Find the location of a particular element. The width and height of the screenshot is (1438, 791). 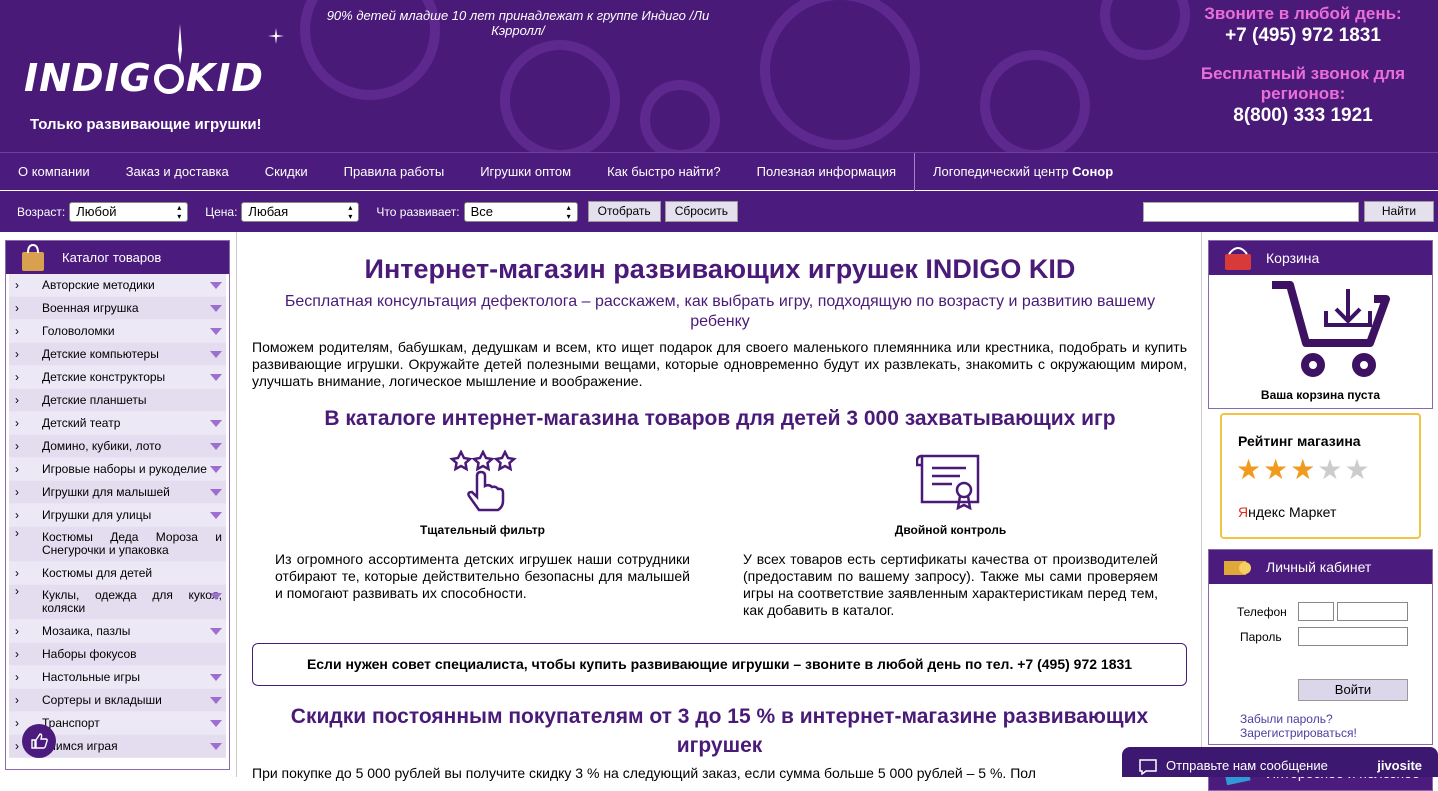

catalog-item: Настольные игры is located at coordinates (117, 677).